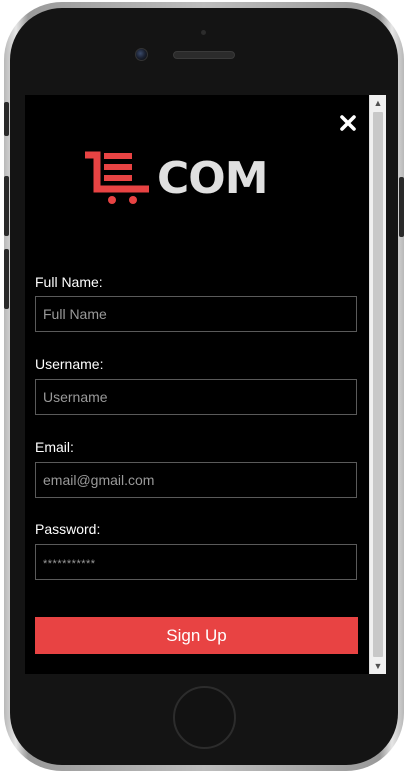 The height and width of the screenshot is (773, 408). I want to click on close-icon, so click(348, 123).